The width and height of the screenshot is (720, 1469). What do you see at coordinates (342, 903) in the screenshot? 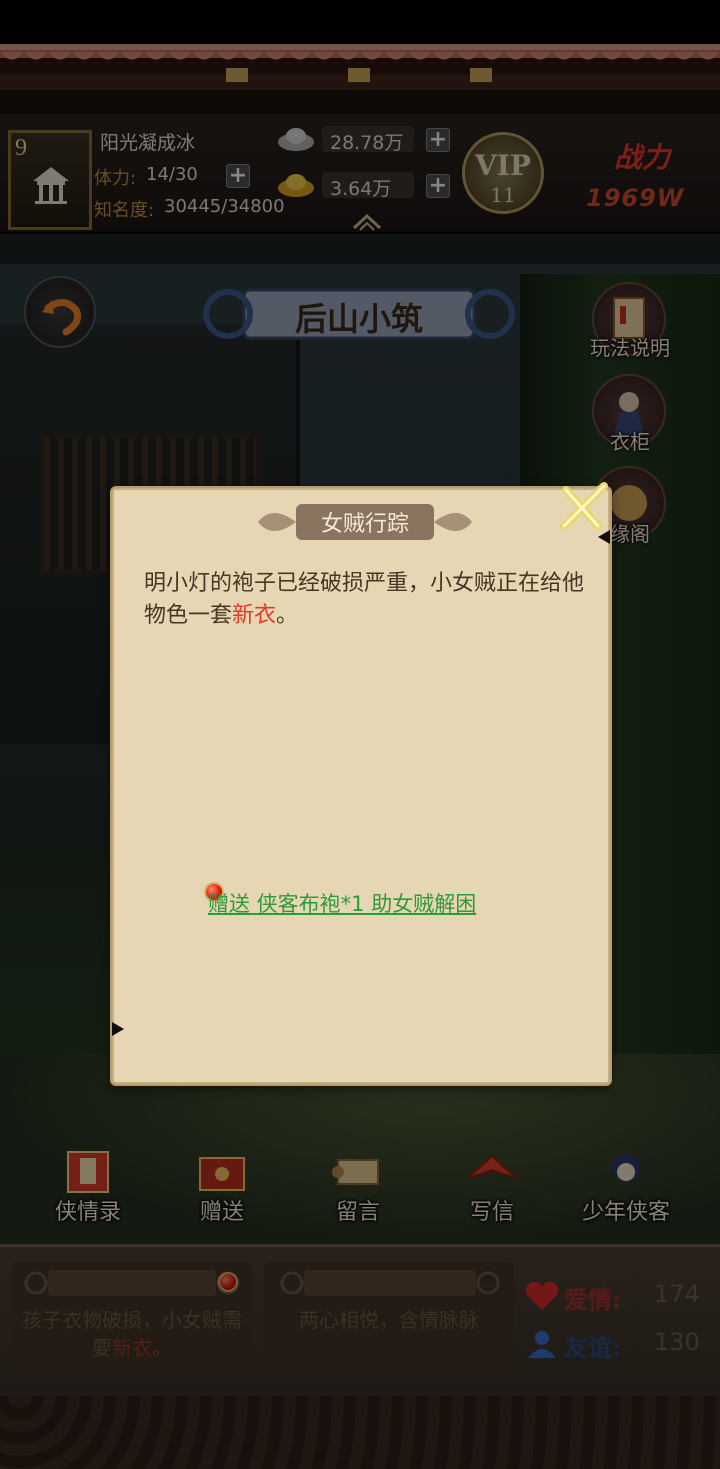
I see `gift-robe-link: 赠送 侠客布袍*1 助女贼解困` at bounding box center [342, 903].